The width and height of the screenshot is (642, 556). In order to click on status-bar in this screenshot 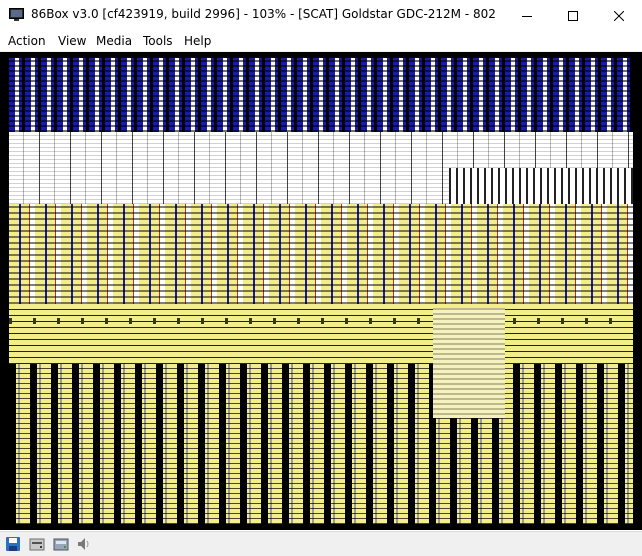, I will do `click(321, 543)`.